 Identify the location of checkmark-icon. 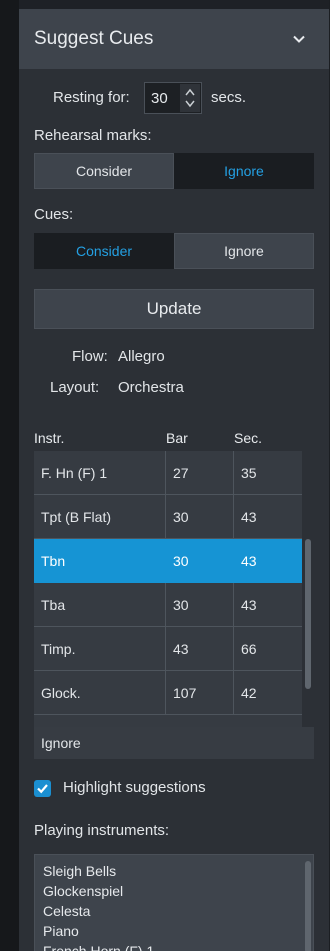
(42, 789).